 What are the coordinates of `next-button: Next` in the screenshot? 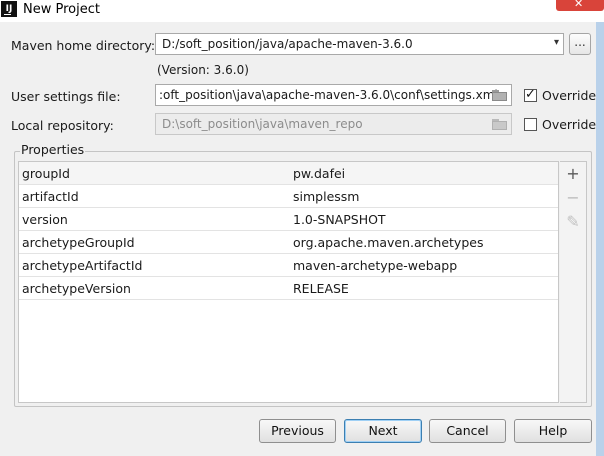 It's located at (383, 431).